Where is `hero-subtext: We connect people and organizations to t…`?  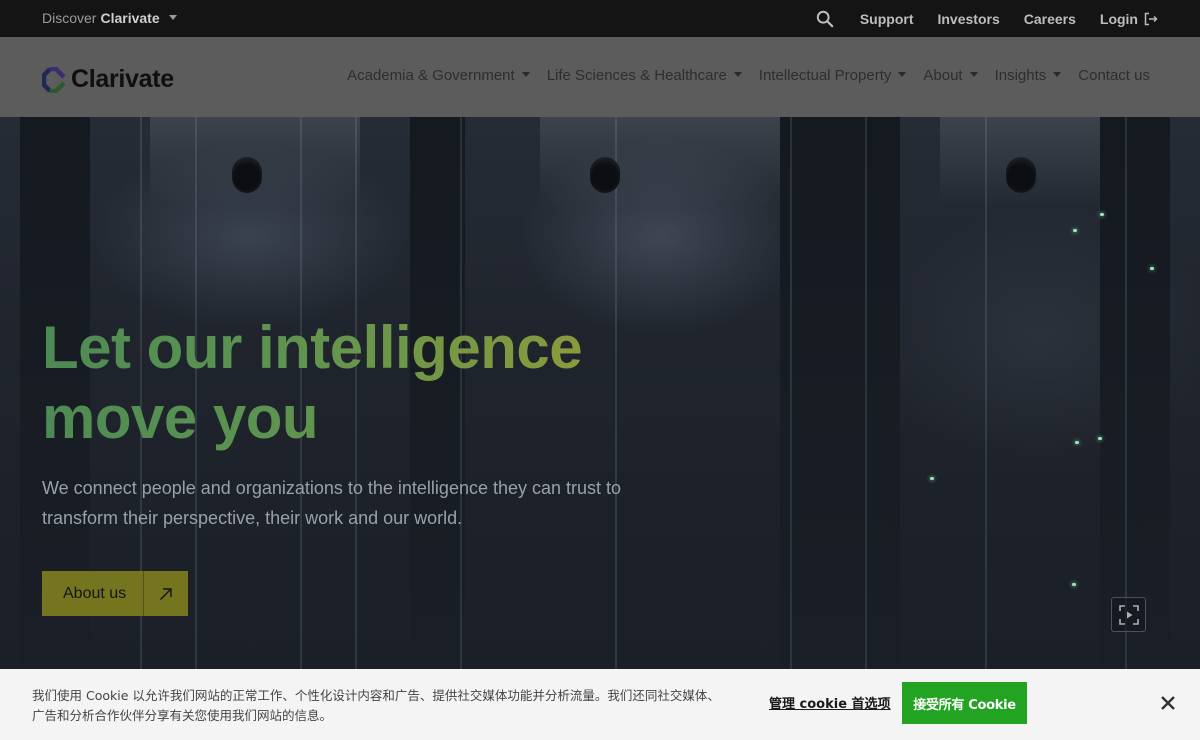
hero-subtext: We connect people and organizations to t… is located at coordinates (332, 503).